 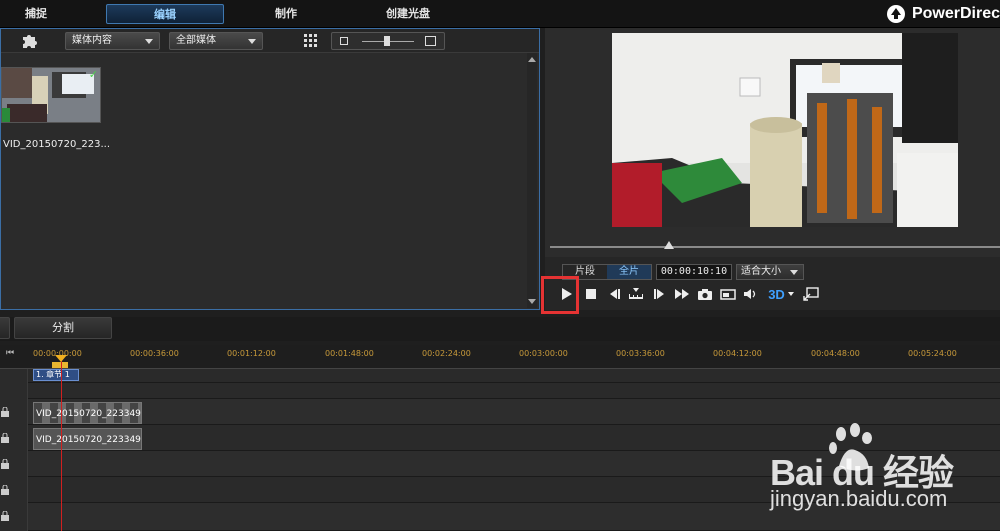 I want to click on puzzle-icon, so click(x=29, y=40).